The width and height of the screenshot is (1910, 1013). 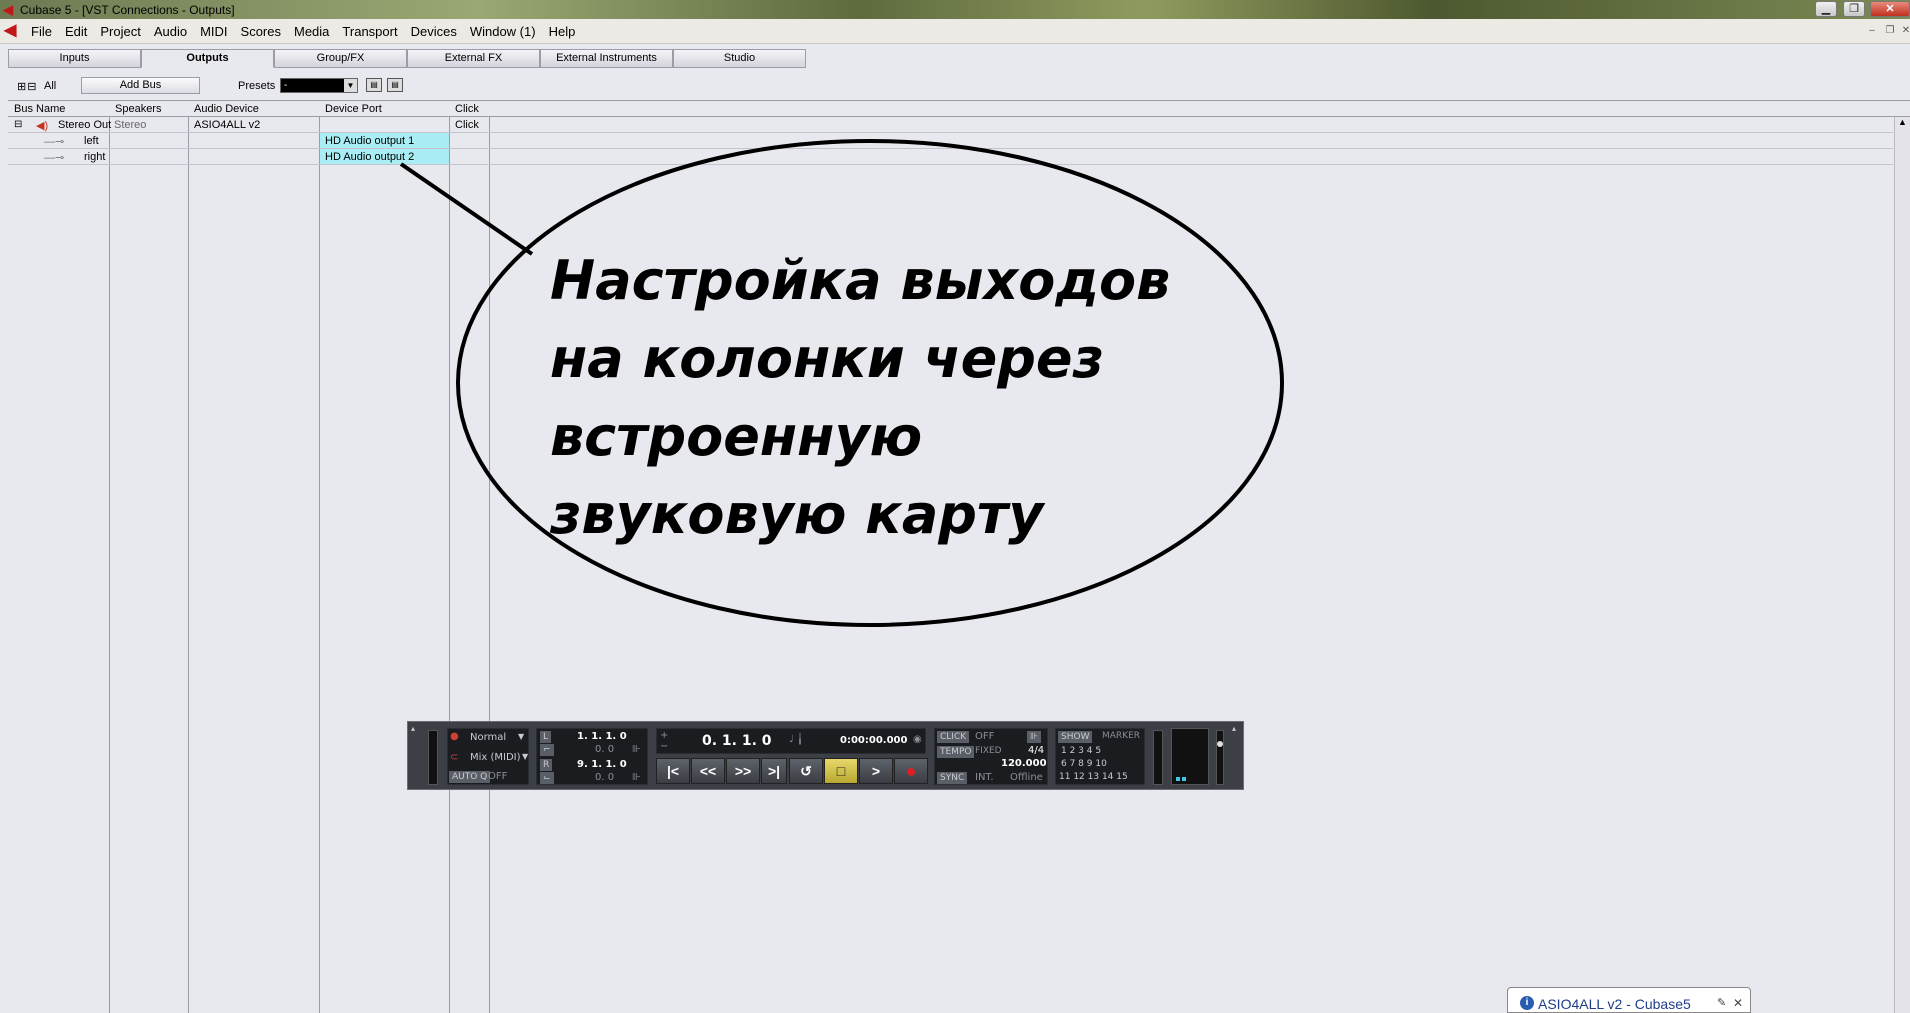 I want to click on table-row: —⊸ right HD Audio output 2, so click(x=950, y=157).